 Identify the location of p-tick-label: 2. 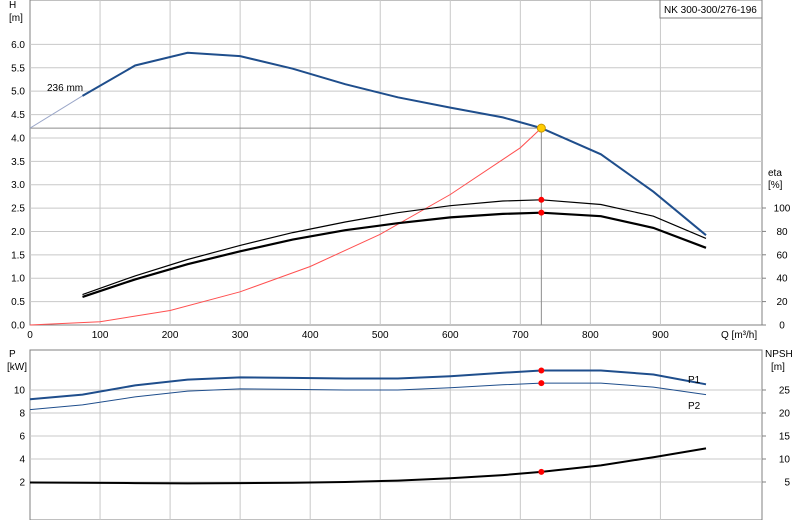
(22, 483).